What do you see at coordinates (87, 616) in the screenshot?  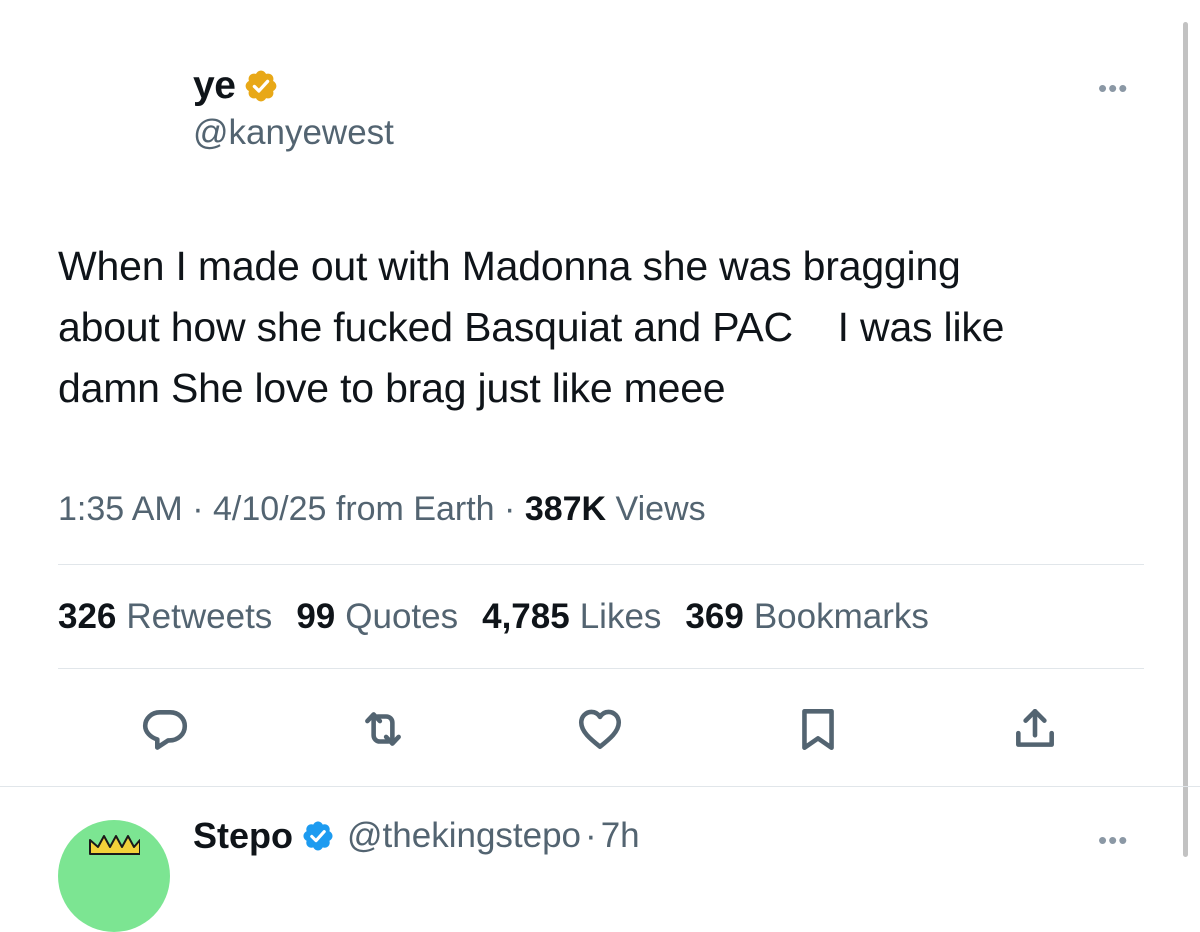 I see `stat-count: 326` at bounding box center [87, 616].